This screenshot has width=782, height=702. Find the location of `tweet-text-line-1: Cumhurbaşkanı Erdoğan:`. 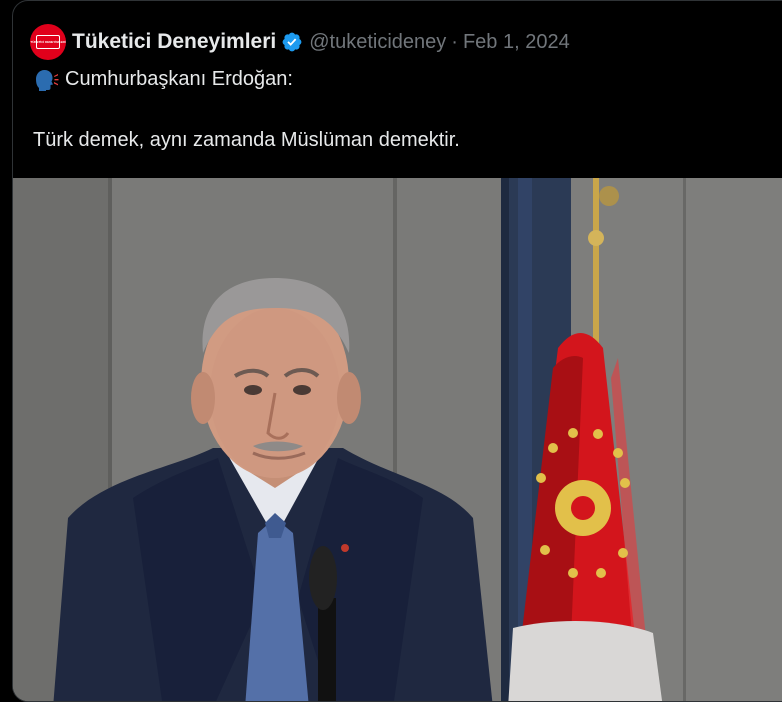

tweet-text-line-1: Cumhurbaşkanı Erdoğan: is located at coordinates (163, 79).